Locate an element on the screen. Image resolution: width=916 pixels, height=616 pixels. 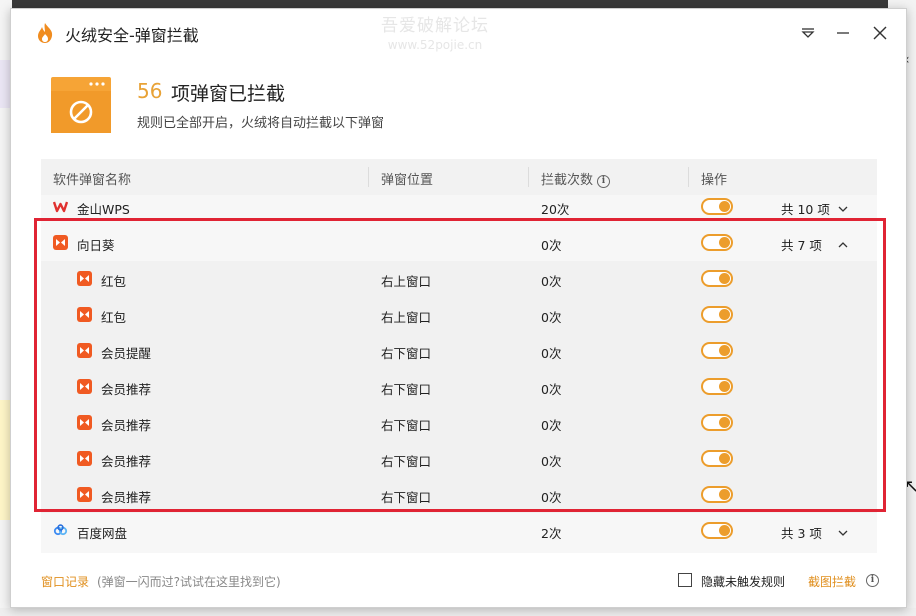
window-title: 火绒安全-弹窗拦截 is located at coordinates (132, 35).